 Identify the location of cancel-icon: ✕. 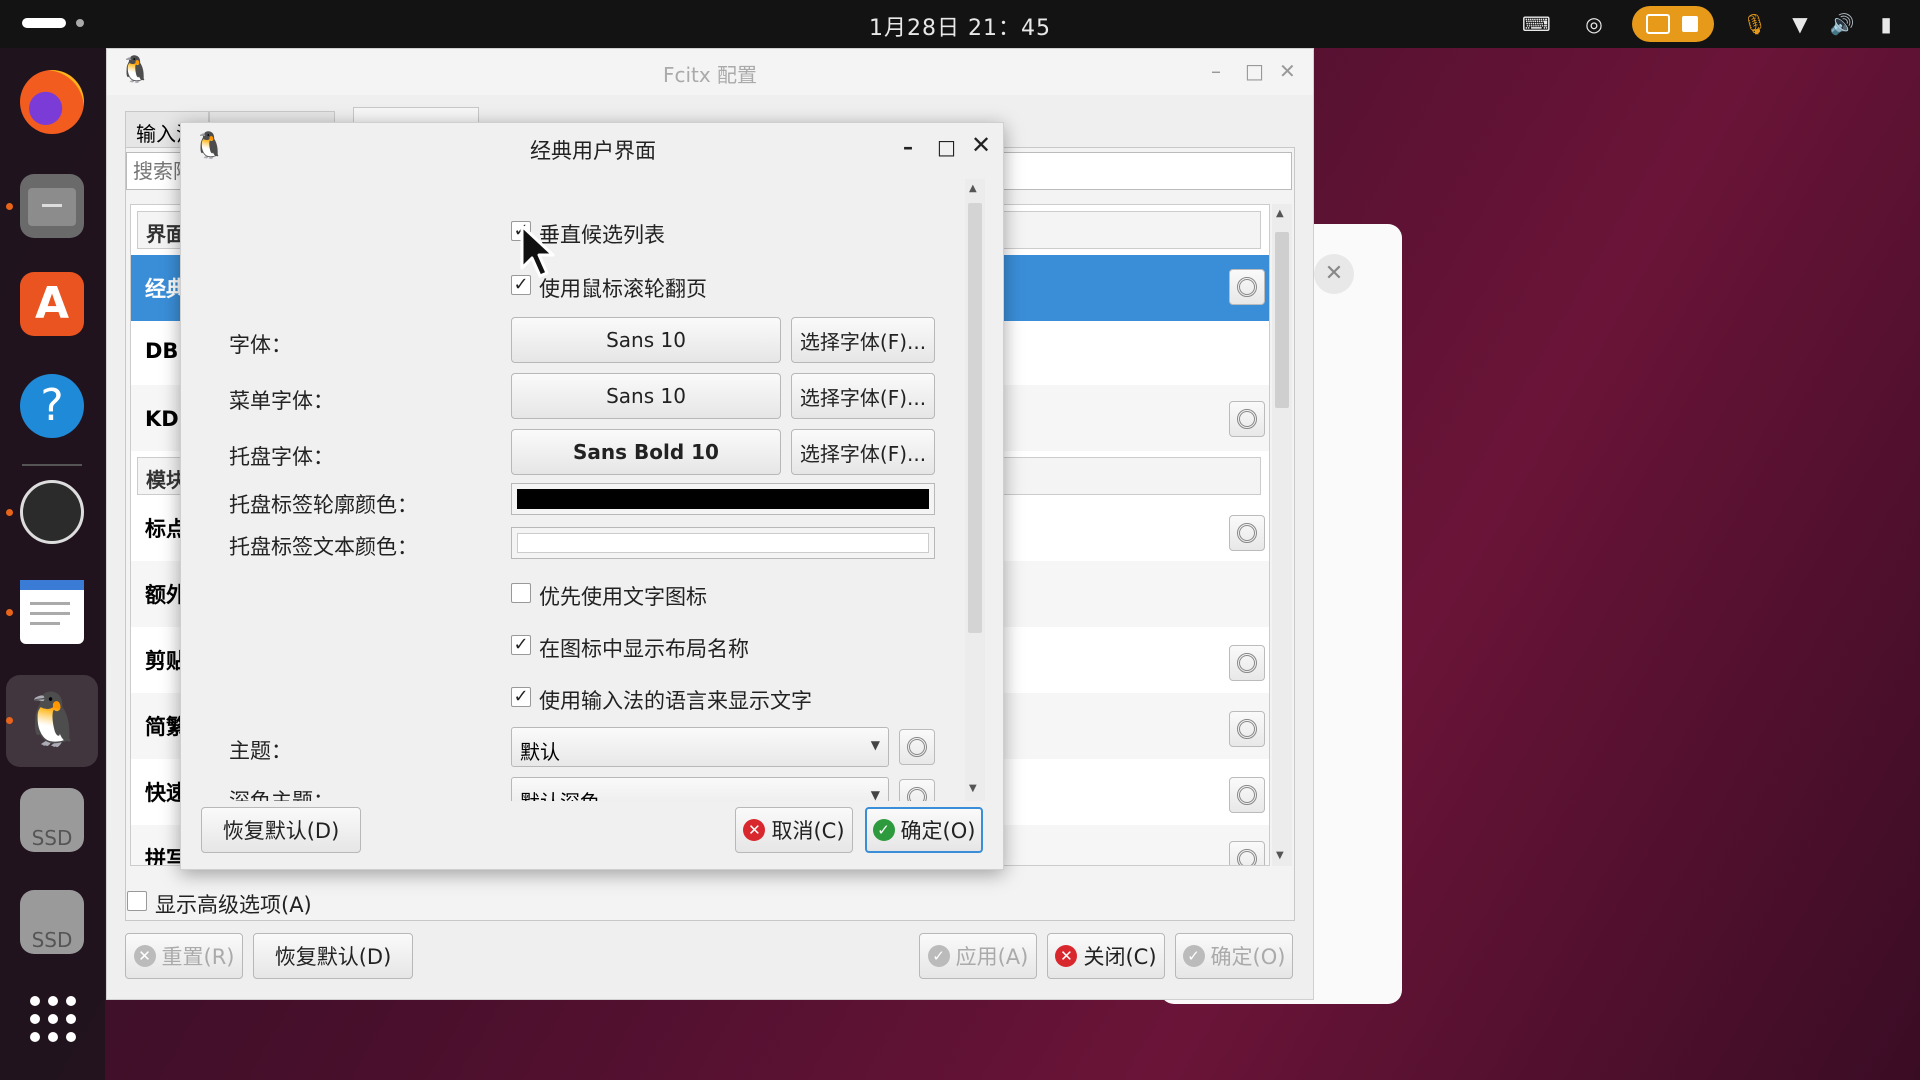
(754, 830).